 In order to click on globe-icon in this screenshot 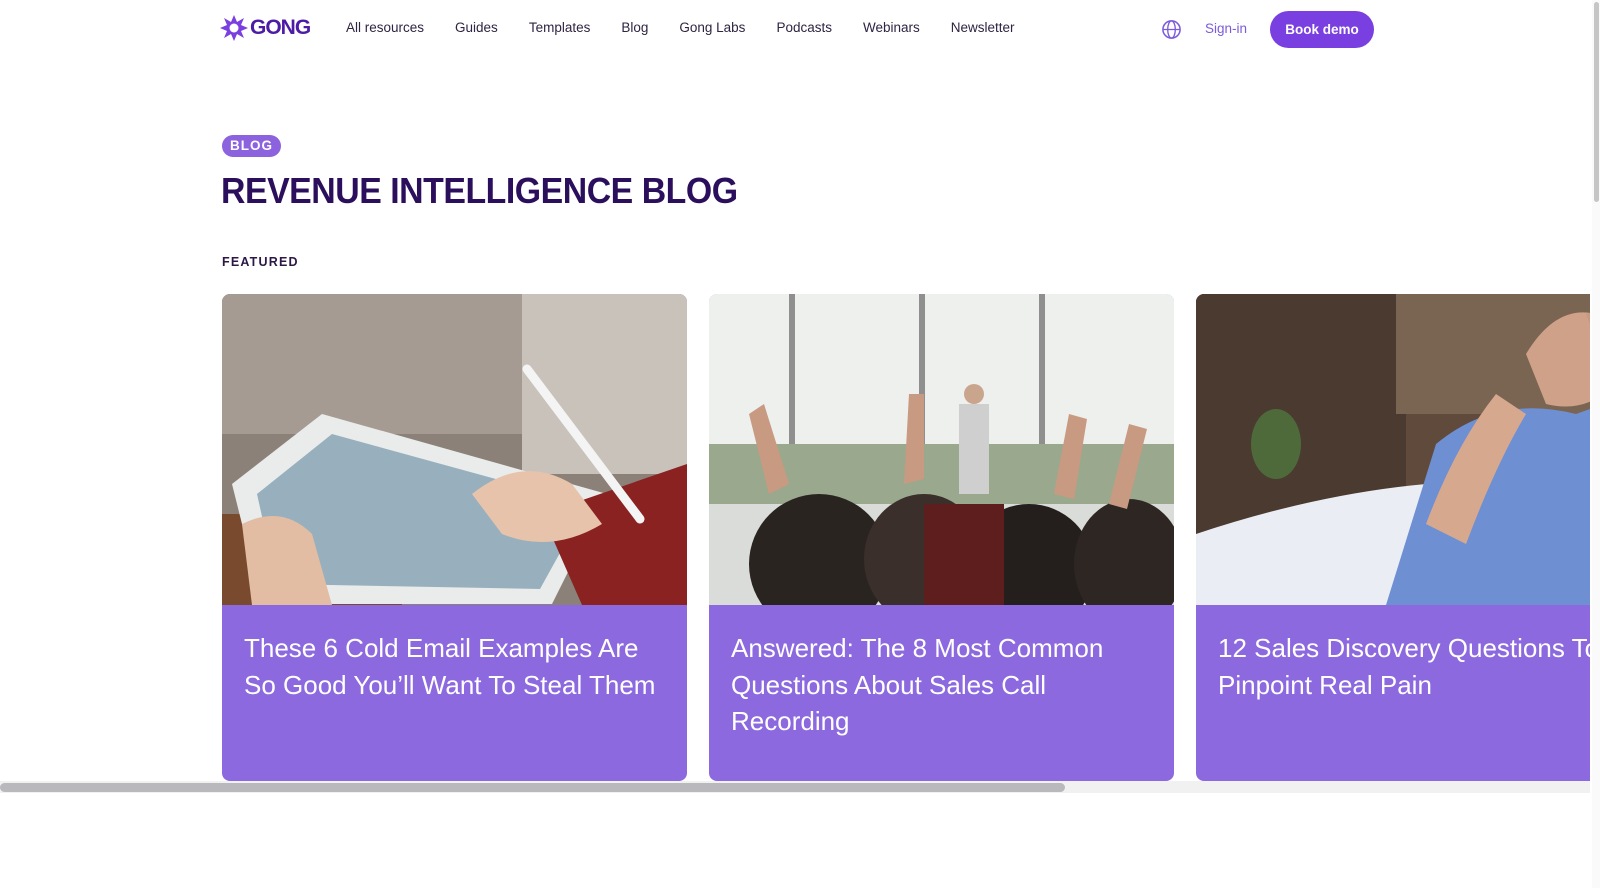, I will do `click(1171, 29)`.